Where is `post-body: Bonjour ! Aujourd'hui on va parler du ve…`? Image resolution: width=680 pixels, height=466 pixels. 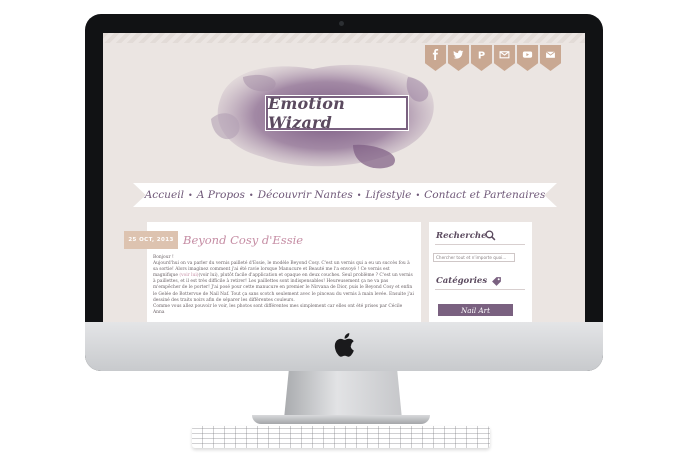 post-body: Bonjour ! Aujourd'hui on va parler du ve… is located at coordinates (284, 285).